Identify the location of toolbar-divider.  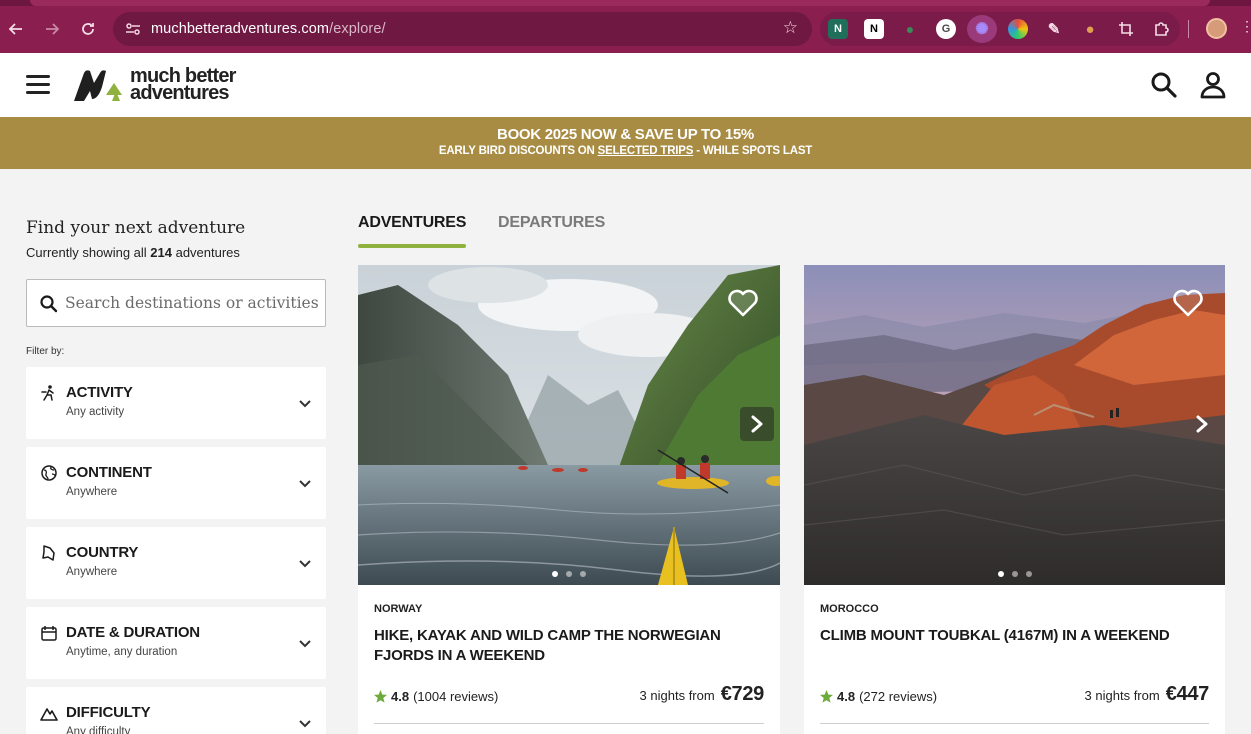
(1188, 29).